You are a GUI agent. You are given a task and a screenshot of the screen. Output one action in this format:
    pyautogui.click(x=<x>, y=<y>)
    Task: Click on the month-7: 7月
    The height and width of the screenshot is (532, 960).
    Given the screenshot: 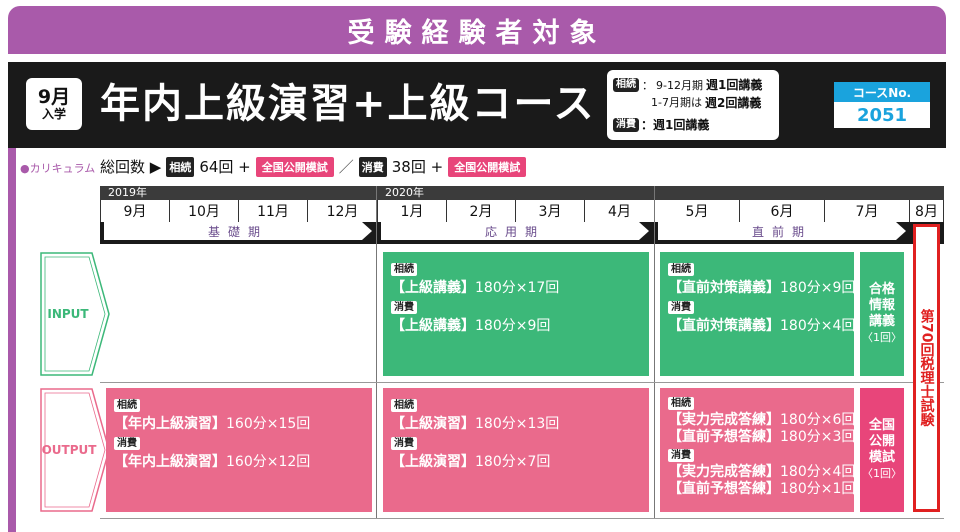 What is the action you would take?
    pyautogui.click(x=866, y=211)
    